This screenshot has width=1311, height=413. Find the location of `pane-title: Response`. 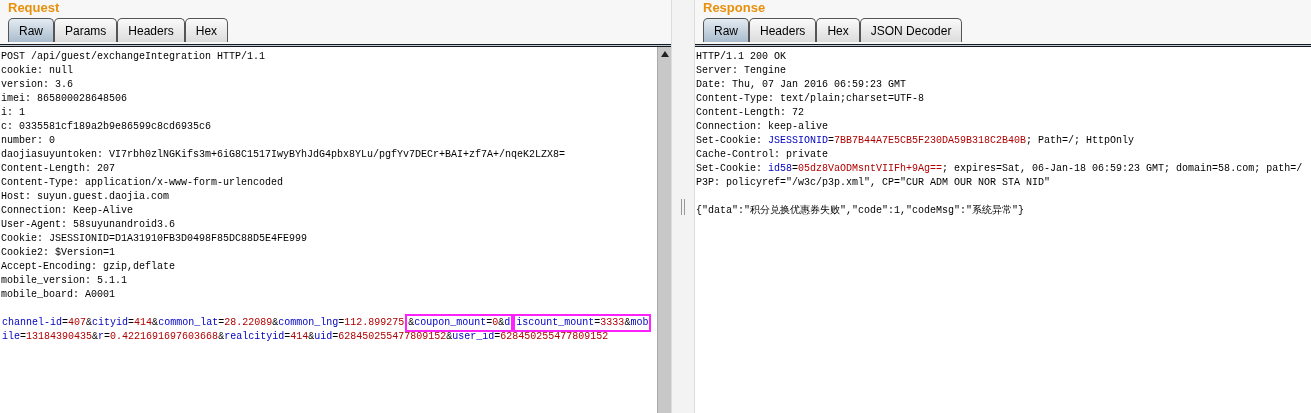

pane-title: Response is located at coordinates (734, 7).